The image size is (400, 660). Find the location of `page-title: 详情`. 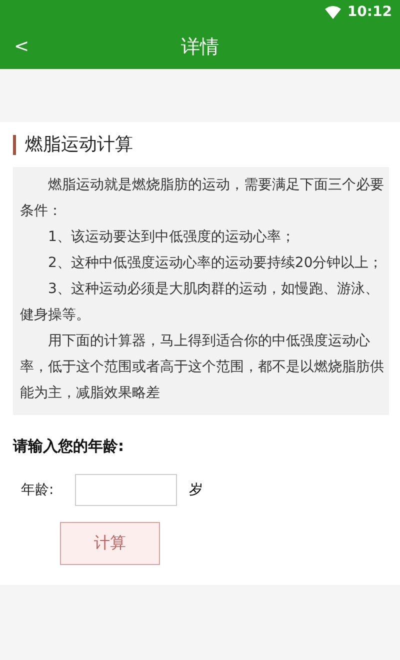

page-title: 详情 is located at coordinates (200, 47).